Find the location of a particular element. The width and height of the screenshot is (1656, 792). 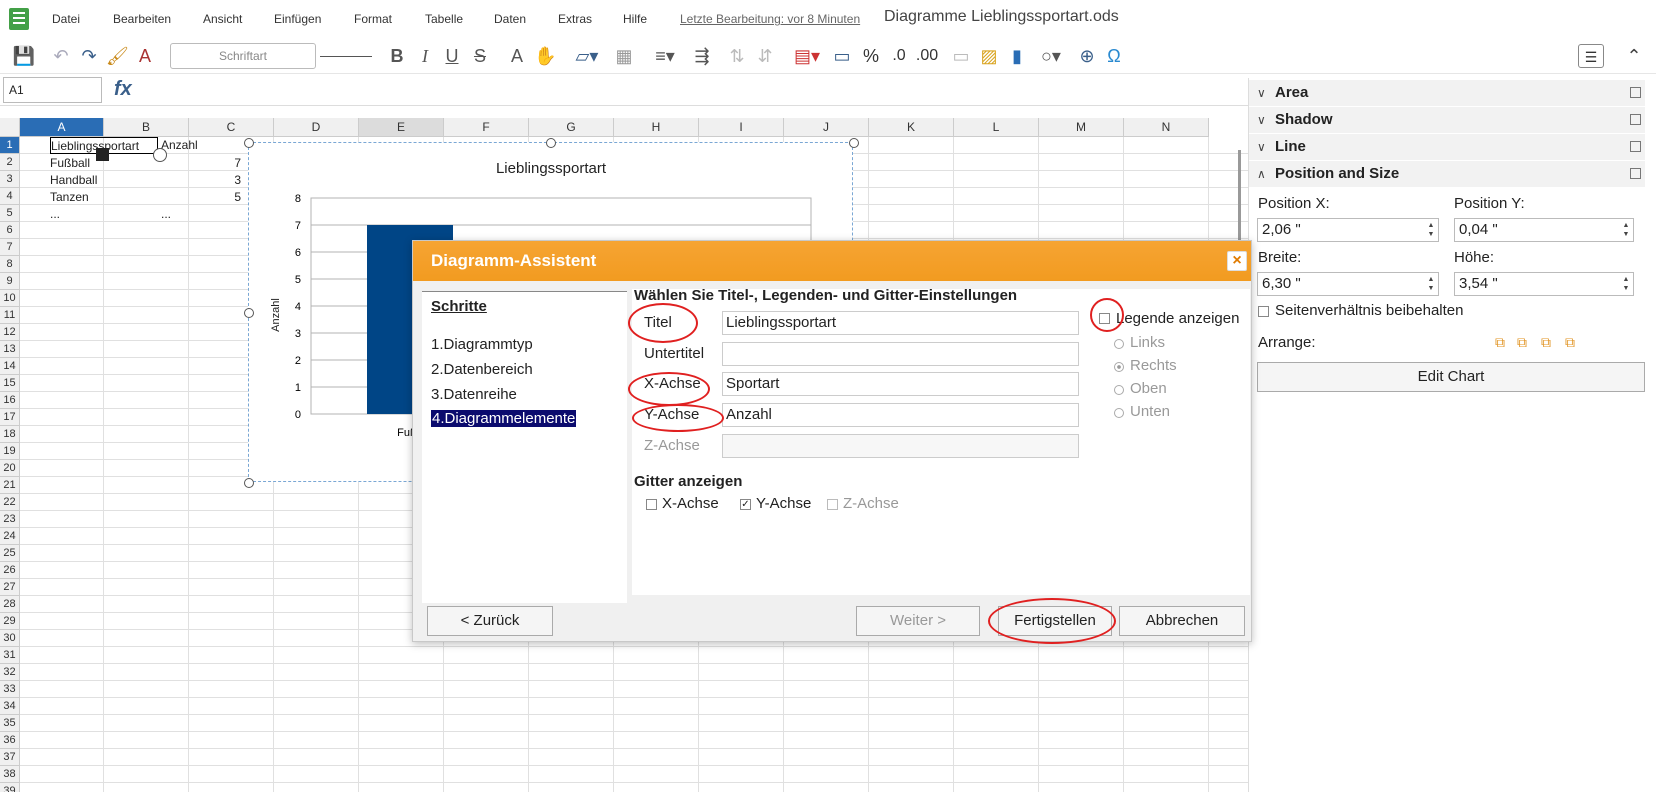

legend-oben-radio is located at coordinates (1119, 390).